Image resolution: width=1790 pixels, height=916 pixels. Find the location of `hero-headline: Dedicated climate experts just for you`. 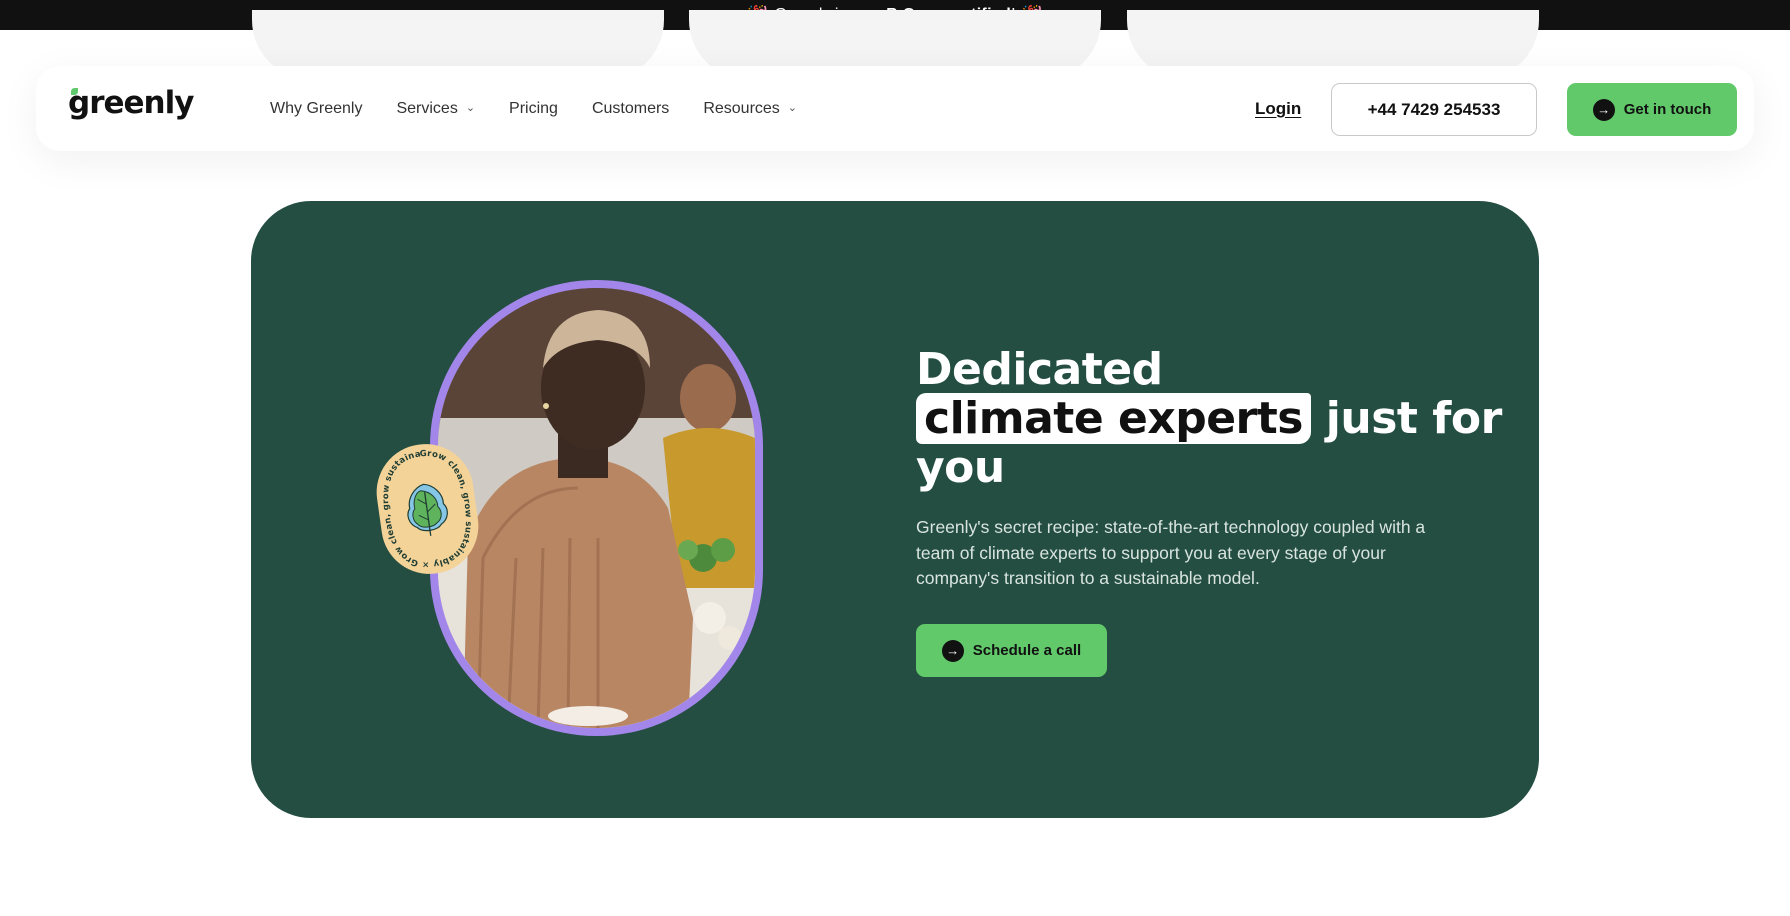

hero-headline: Dedicated climate experts just for you is located at coordinates (1209, 418).